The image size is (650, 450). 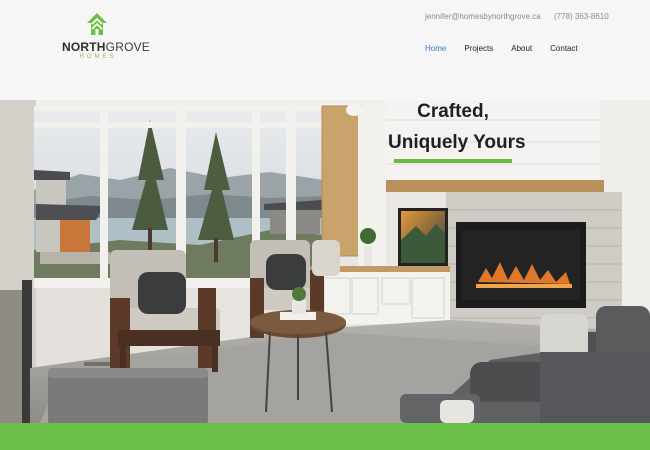 I want to click on nav-item-contact: Contact, so click(x=564, y=49).